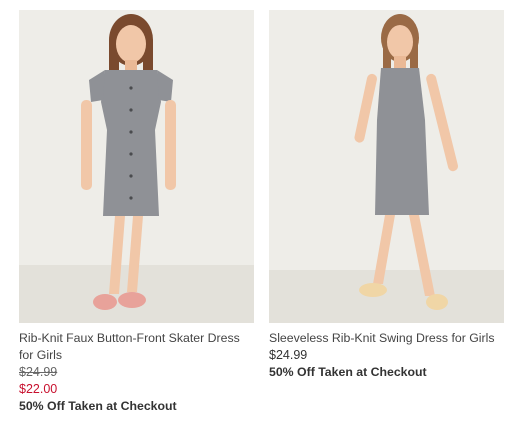 The image size is (510, 422). I want to click on price: $24.99, so click(288, 355).